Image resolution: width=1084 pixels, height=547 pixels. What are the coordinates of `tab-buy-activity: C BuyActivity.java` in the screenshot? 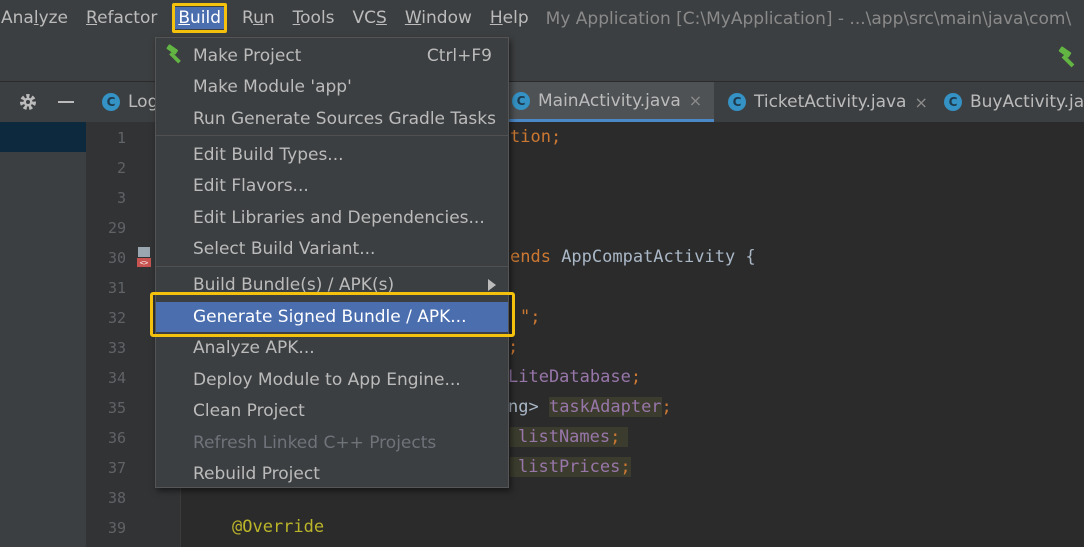 It's located at (1014, 102).